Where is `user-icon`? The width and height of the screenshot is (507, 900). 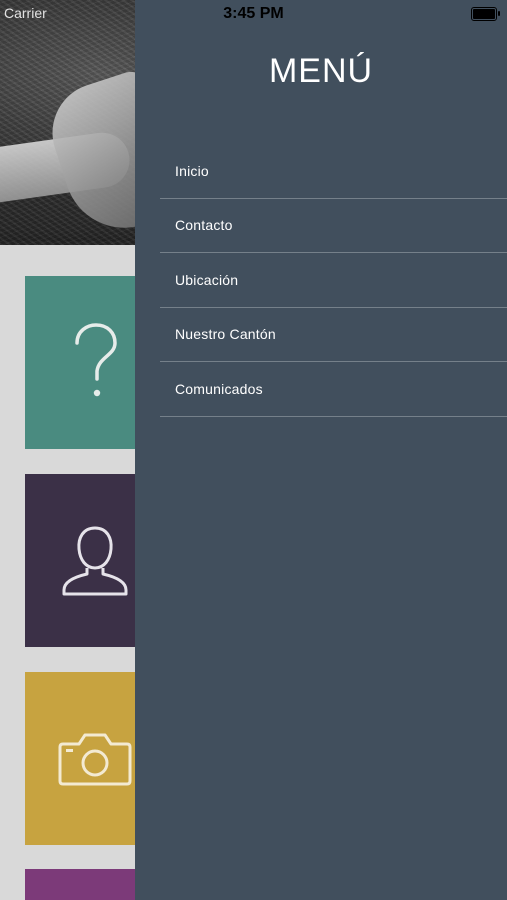
user-icon is located at coordinates (95, 560).